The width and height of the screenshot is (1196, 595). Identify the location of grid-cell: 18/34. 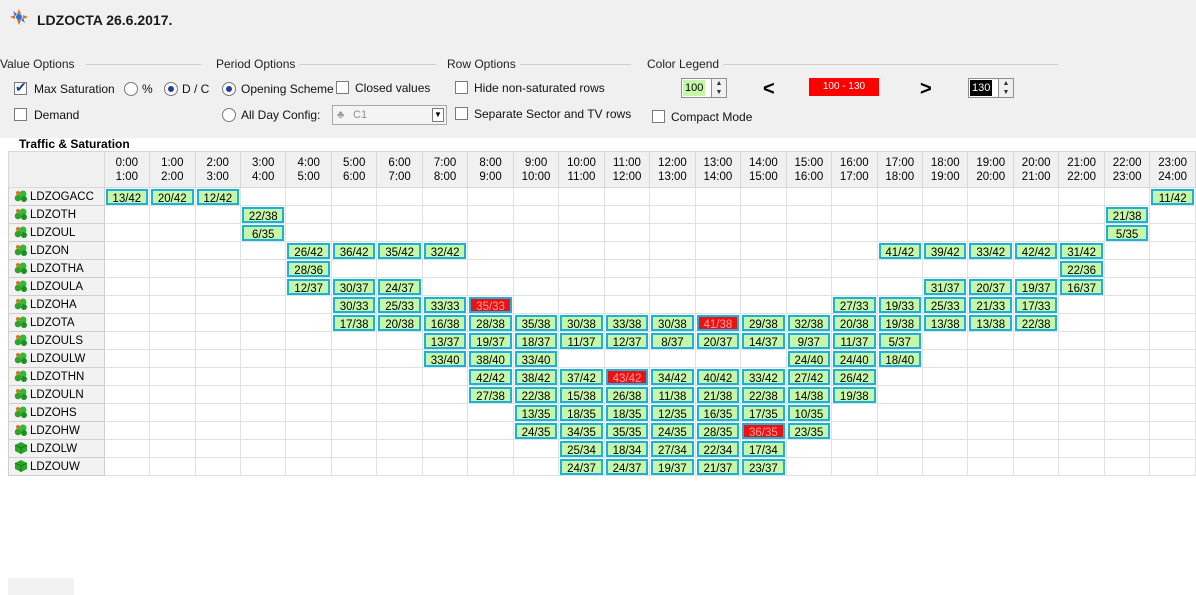
(627, 448).